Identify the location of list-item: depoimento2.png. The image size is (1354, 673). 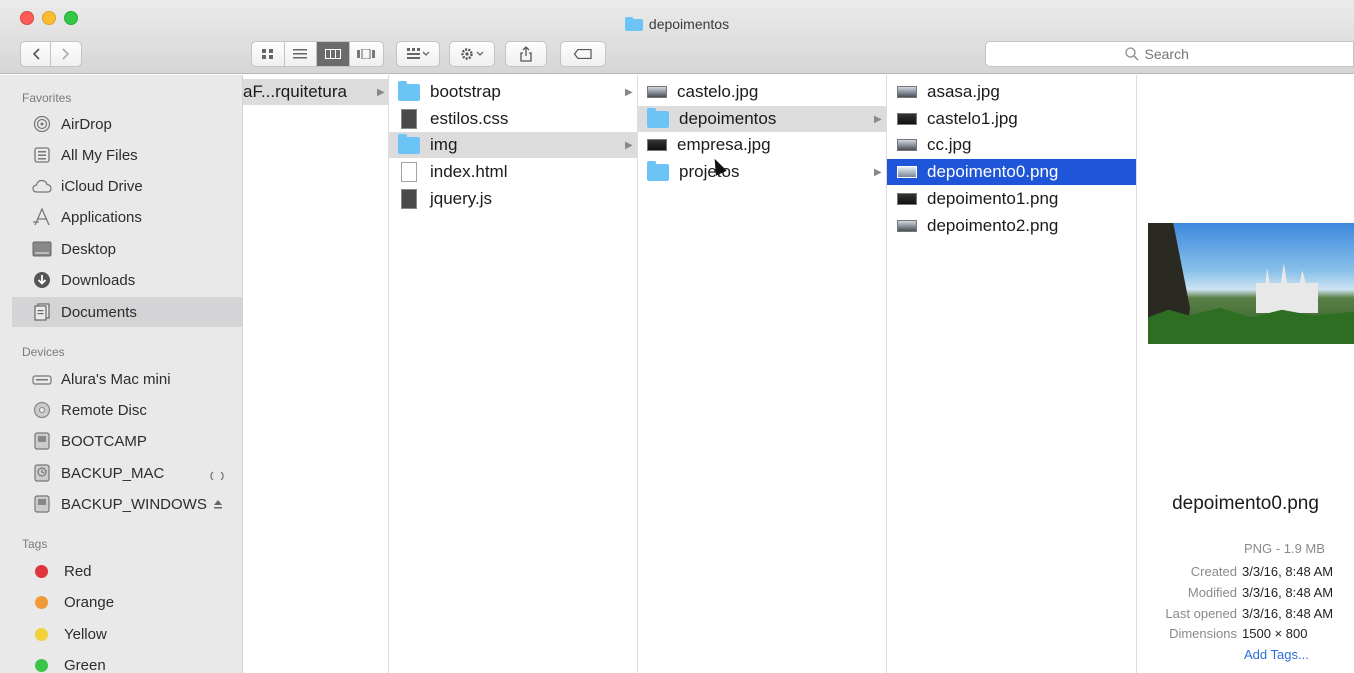
(1011, 226).